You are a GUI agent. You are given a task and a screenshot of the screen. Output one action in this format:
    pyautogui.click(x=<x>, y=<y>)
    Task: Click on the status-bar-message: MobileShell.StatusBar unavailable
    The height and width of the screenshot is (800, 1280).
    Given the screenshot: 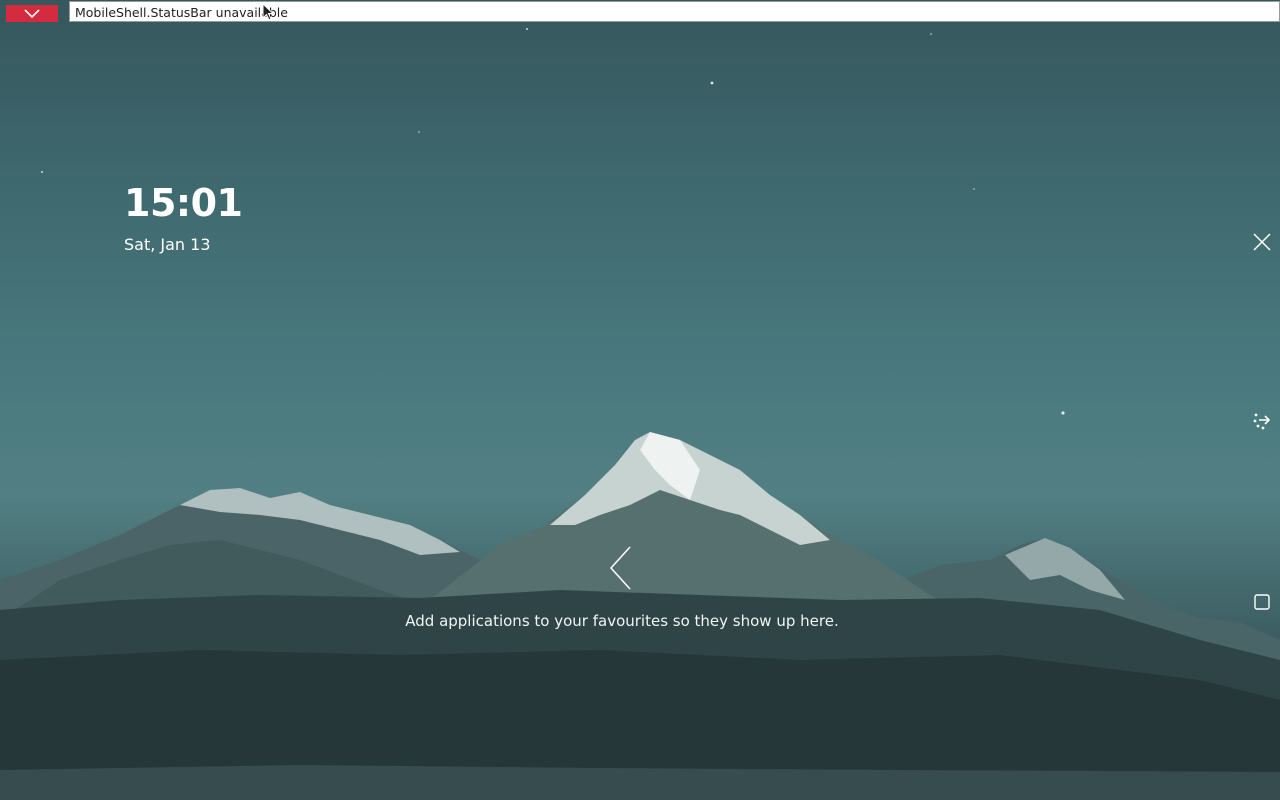 What is the action you would take?
    pyautogui.click(x=181, y=12)
    